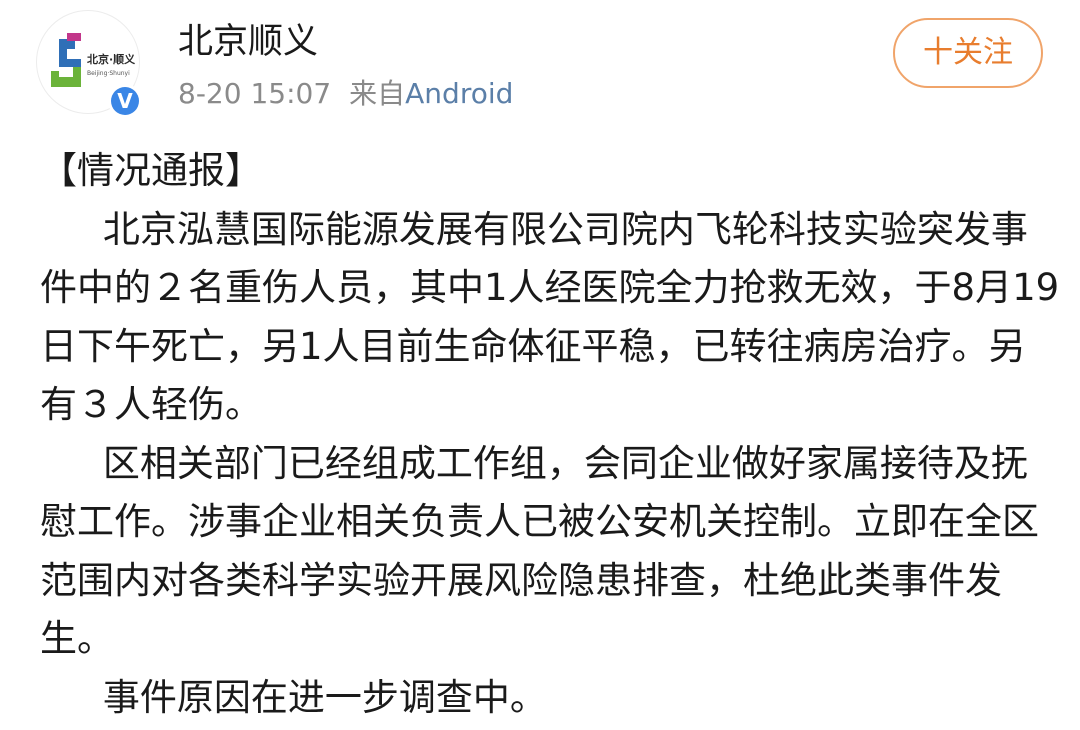 This screenshot has width=1080, height=730. I want to click on follow-button: 十关注, so click(968, 53).